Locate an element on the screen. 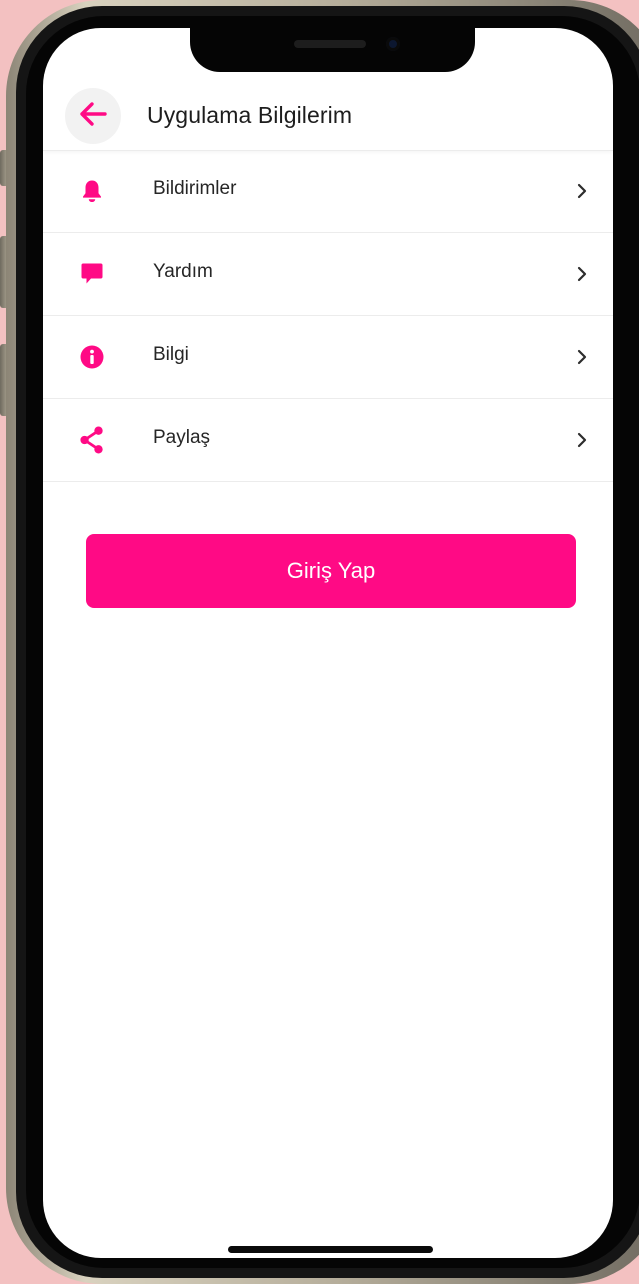  menu-item-label: Yardım is located at coordinates (183, 271).